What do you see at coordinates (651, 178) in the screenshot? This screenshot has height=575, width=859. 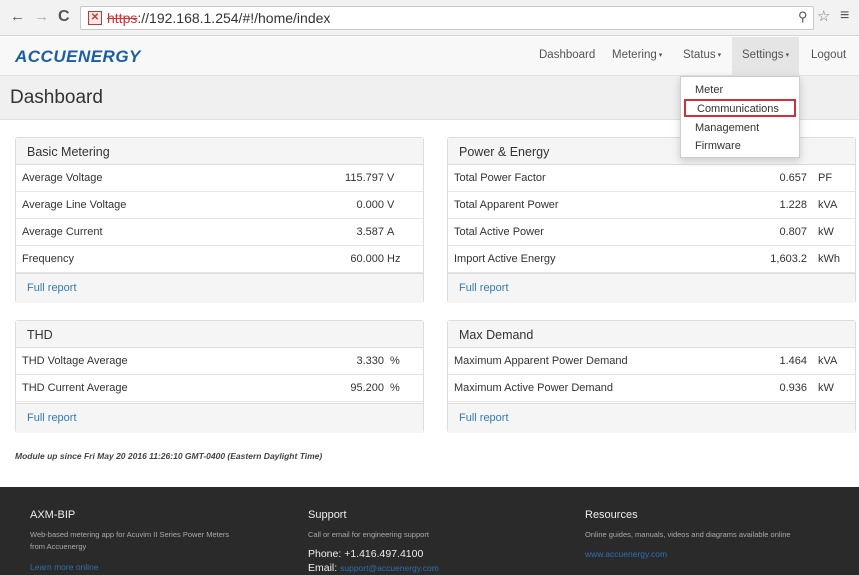 I see `table-row: Total Power Factor 0.657 PF` at bounding box center [651, 178].